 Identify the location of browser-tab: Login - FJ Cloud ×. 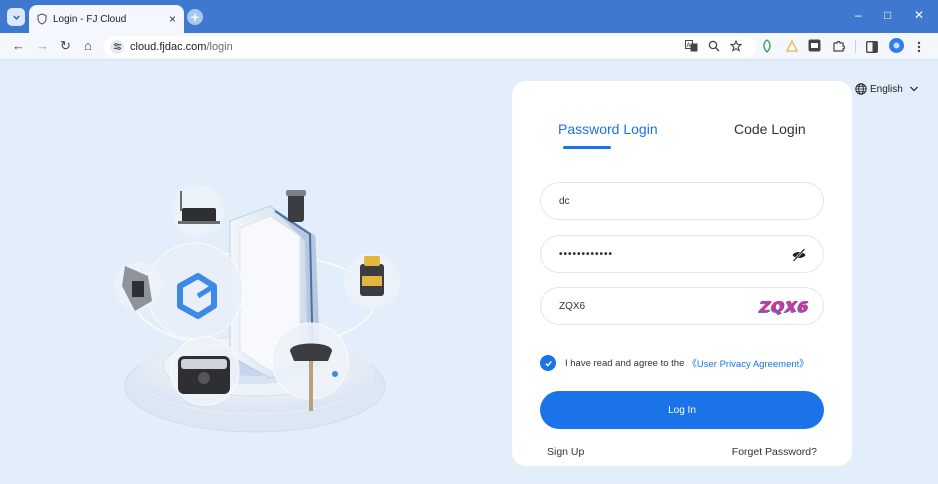
(106, 19).